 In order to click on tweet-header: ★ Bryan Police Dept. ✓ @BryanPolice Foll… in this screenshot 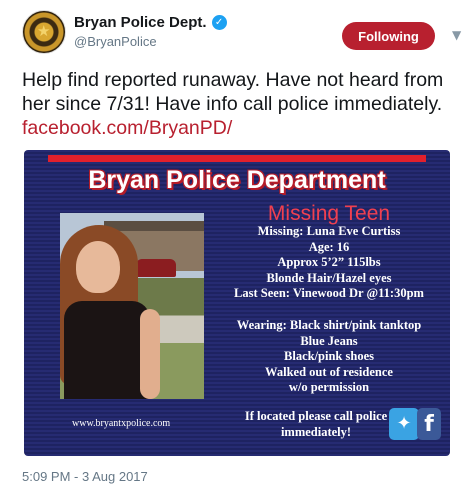, I will do `click(241, 34)`.